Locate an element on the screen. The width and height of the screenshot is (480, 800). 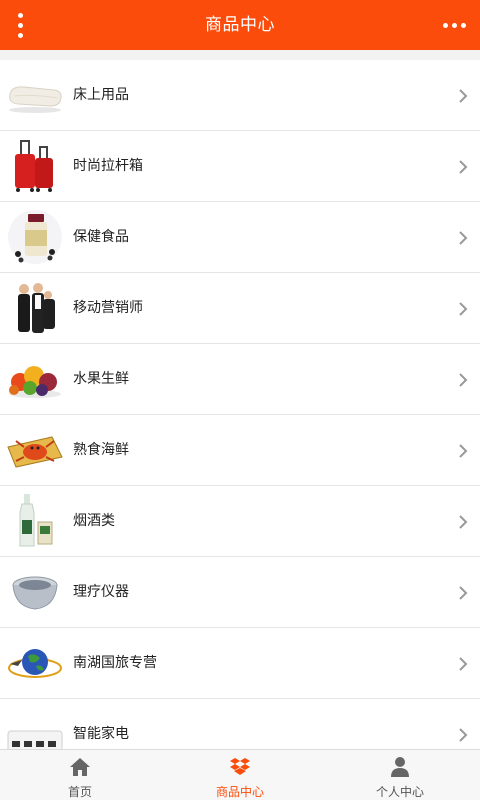
category-item-marketers: 移动营销师 is located at coordinates (240, 308).